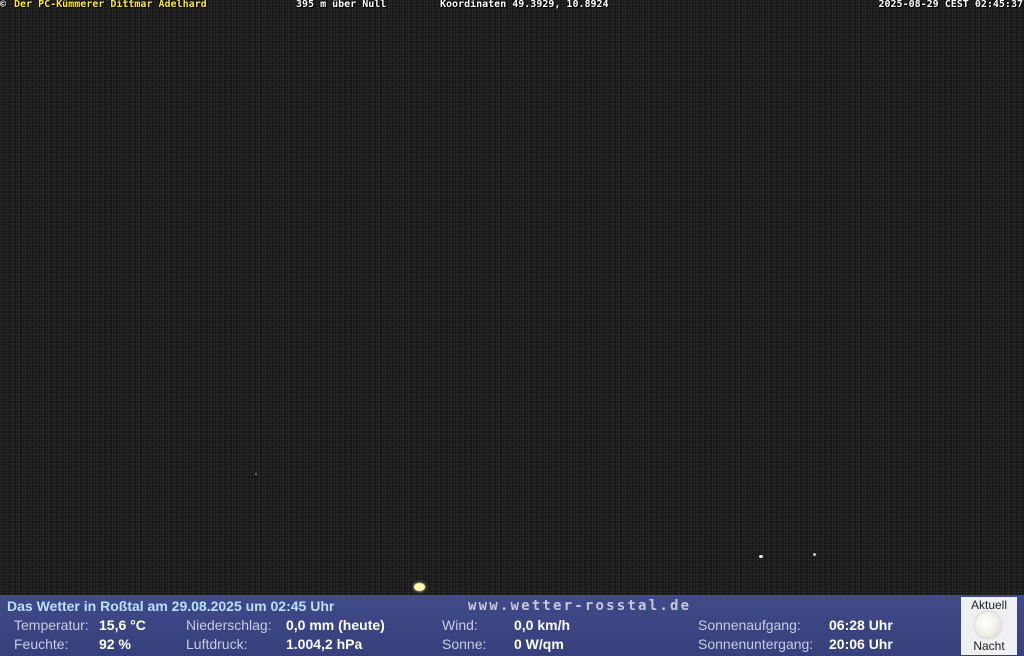 The width and height of the screenshot is (1024, 656). I want to click on sun-value: 0 W/qm, so click(539, 644).